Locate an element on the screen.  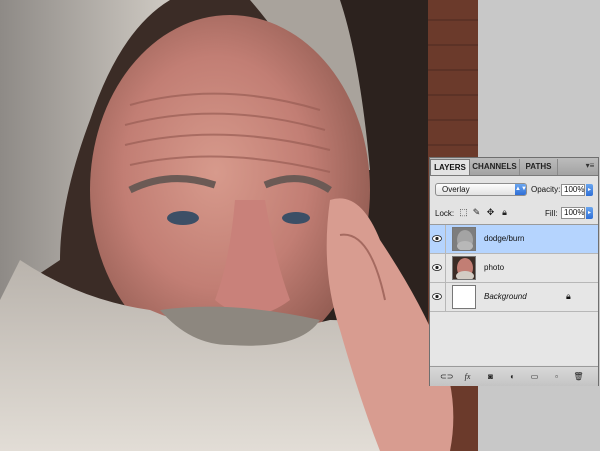
fx-icon: fx is located at coordinates (467, 376).